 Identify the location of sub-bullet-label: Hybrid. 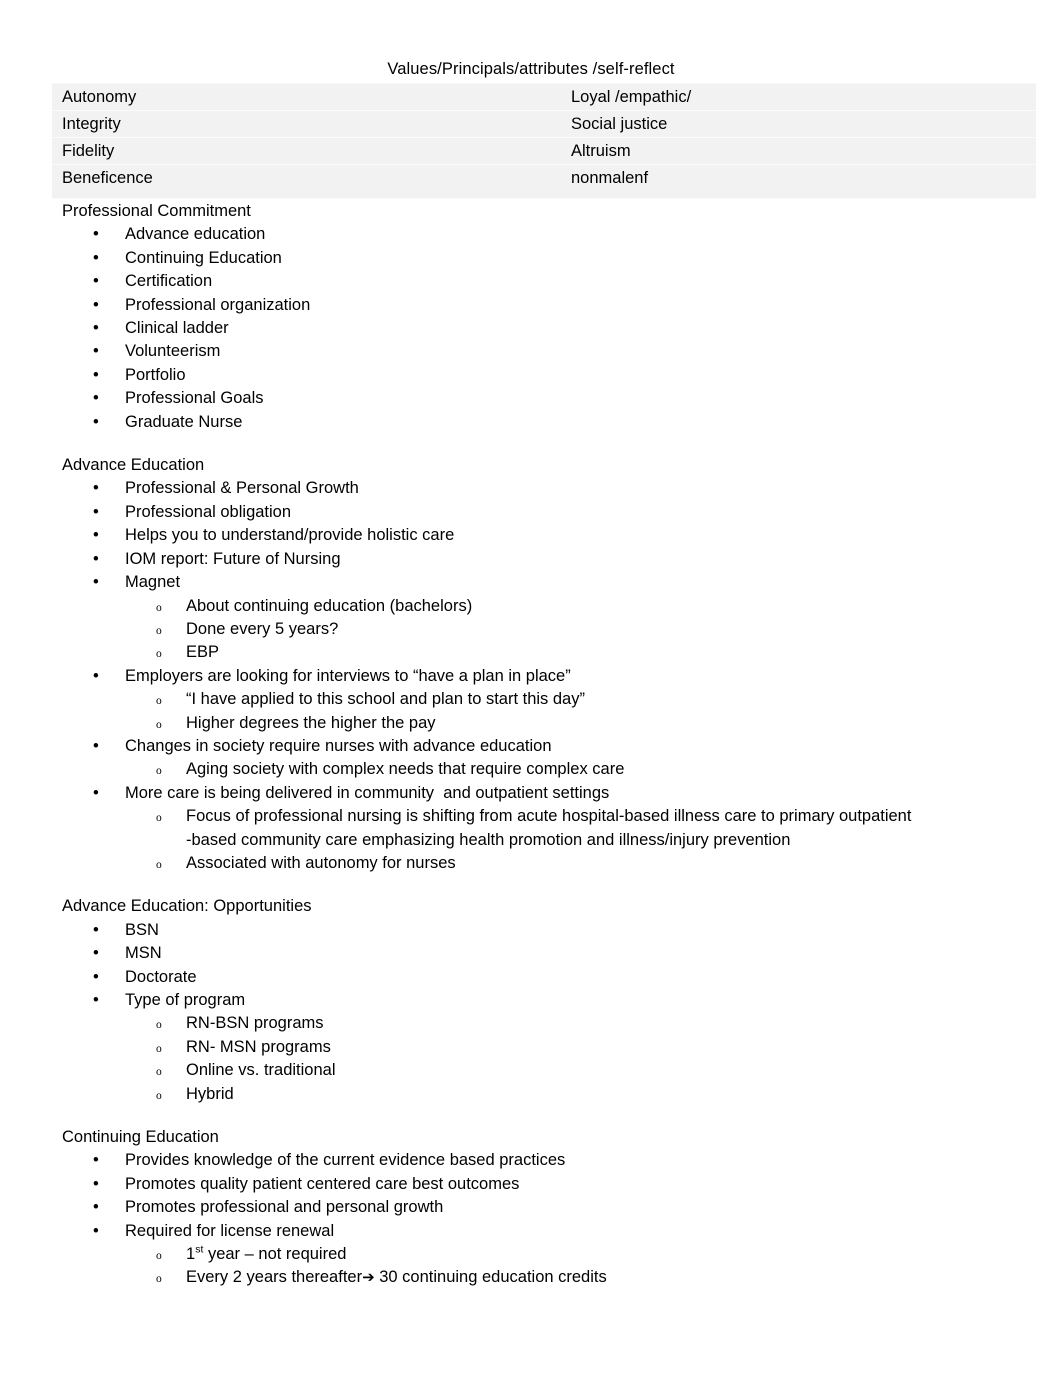
(210, 1093).